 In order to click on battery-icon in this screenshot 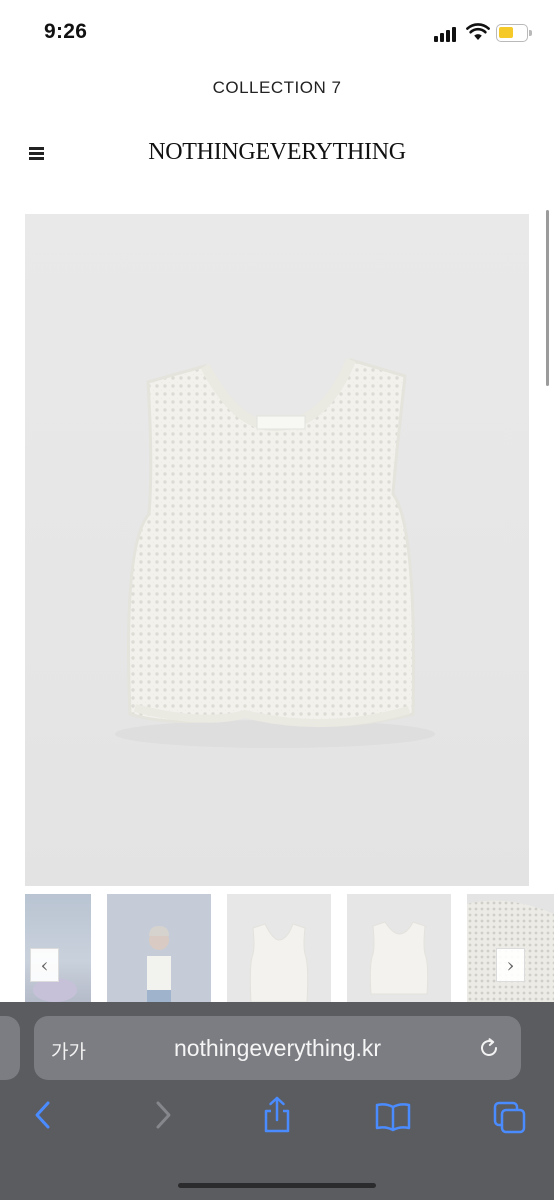, I will do `click(514, 33)`.